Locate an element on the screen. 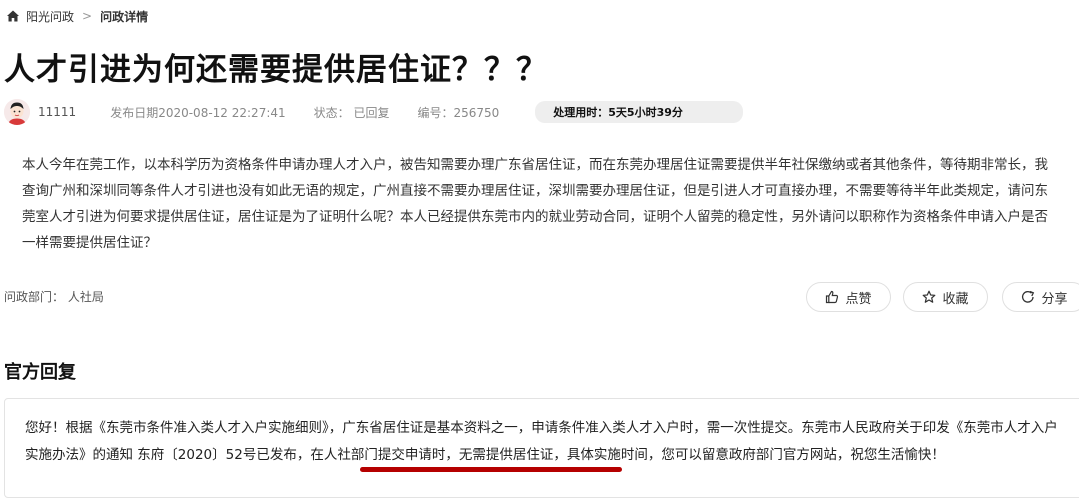 This screenshot has height=498, width=1079. avatar is located at coordinates (17, 112).